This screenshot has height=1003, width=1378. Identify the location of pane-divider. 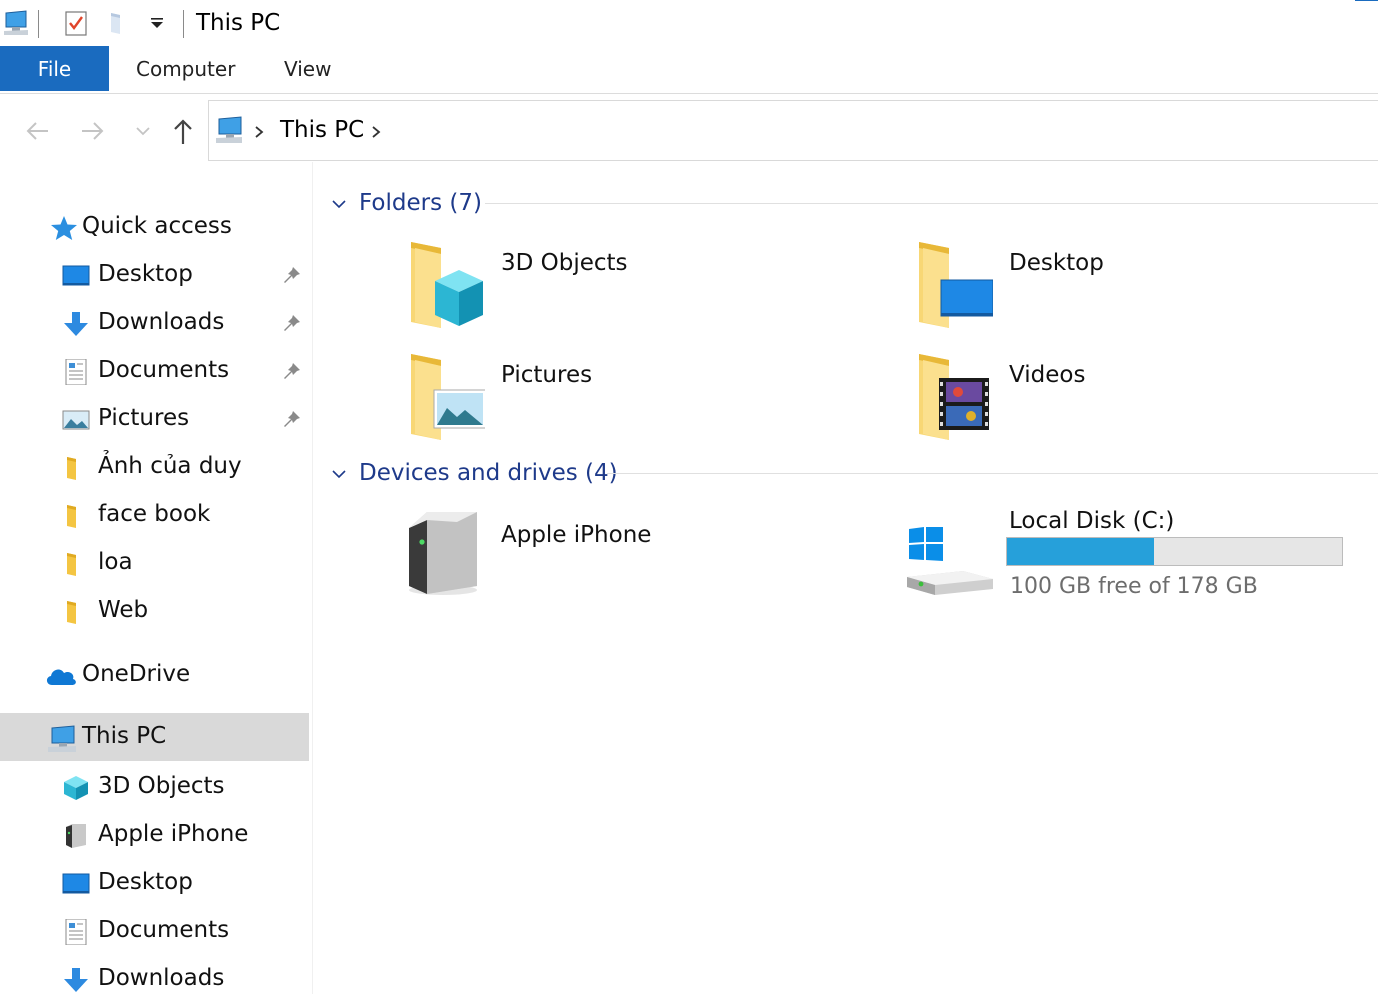
(312, 578).